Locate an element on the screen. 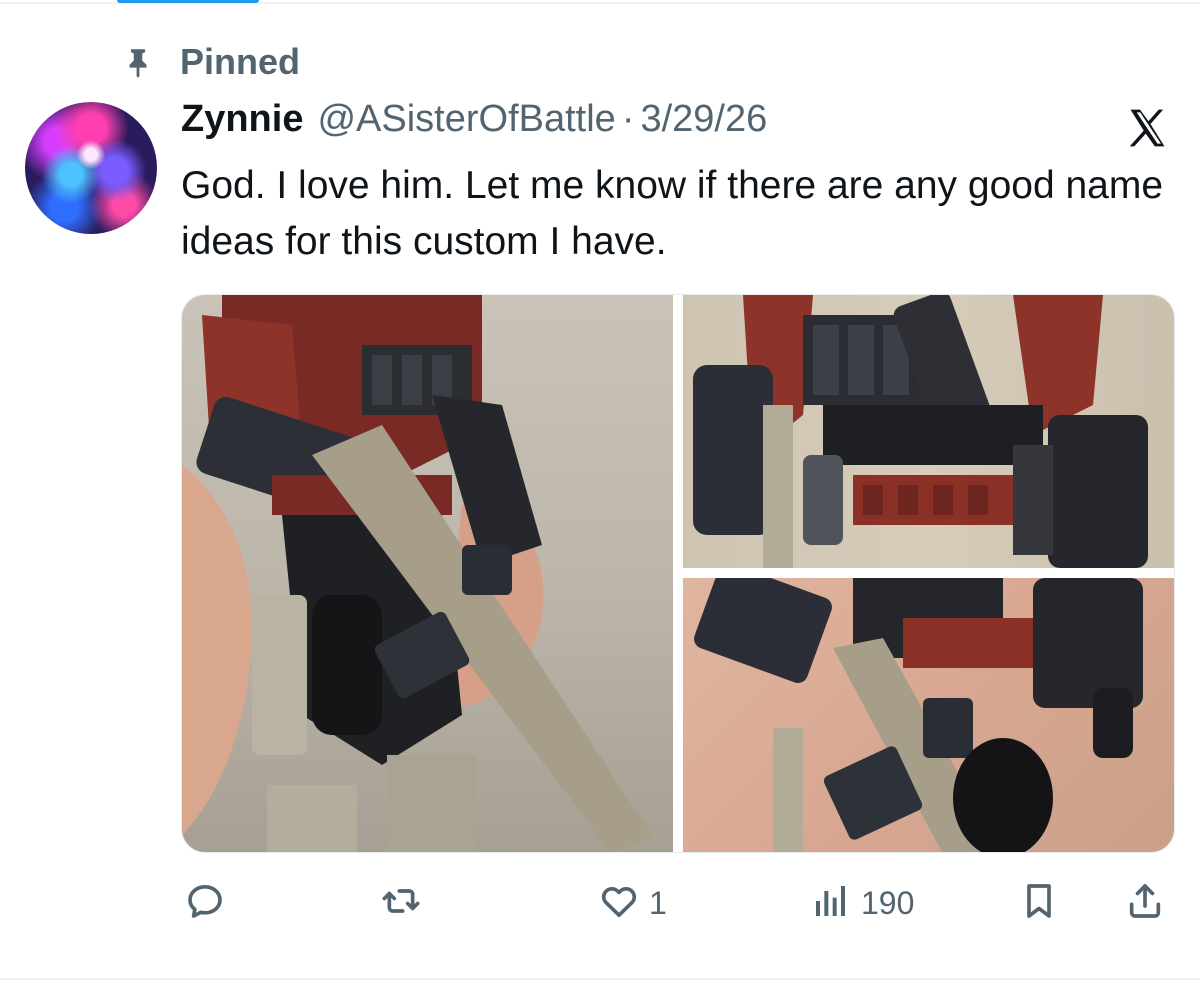  pin-icon is located at coordinates (138, 62).